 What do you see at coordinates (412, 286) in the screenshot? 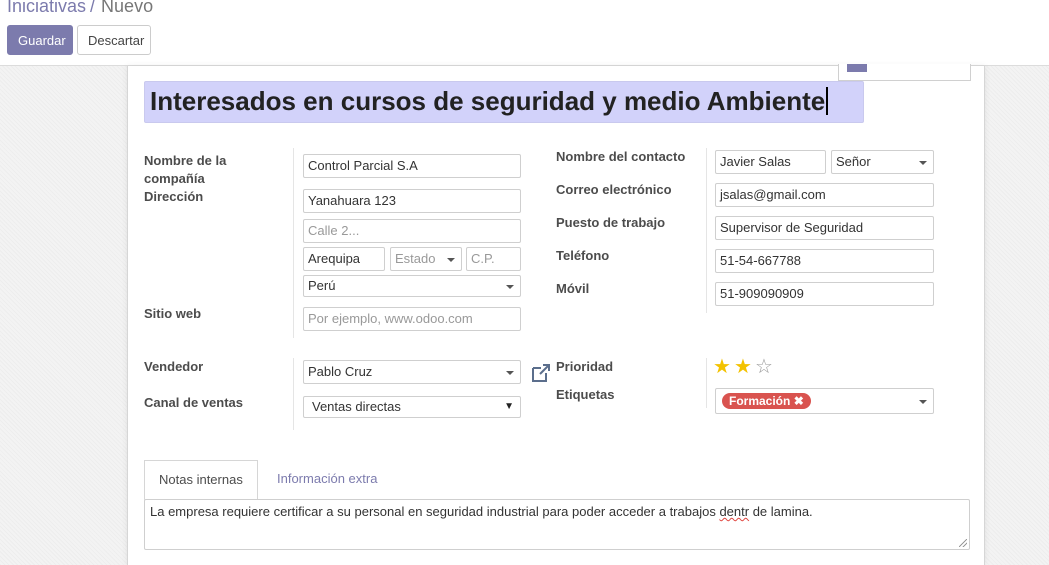
I see `country-select: Perú` at bounding box center [412, 286].